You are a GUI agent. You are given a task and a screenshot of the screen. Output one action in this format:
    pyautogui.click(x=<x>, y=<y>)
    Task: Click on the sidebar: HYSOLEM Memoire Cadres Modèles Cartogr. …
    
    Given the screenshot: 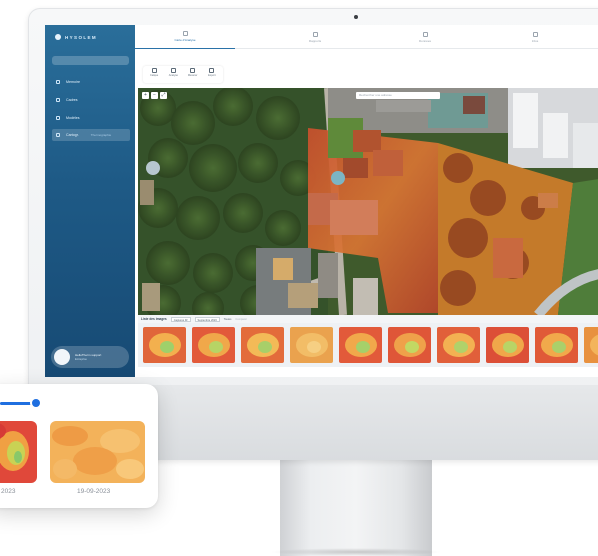 What is the action you would take?
    pyautogui.click(x=90, y=201)
    